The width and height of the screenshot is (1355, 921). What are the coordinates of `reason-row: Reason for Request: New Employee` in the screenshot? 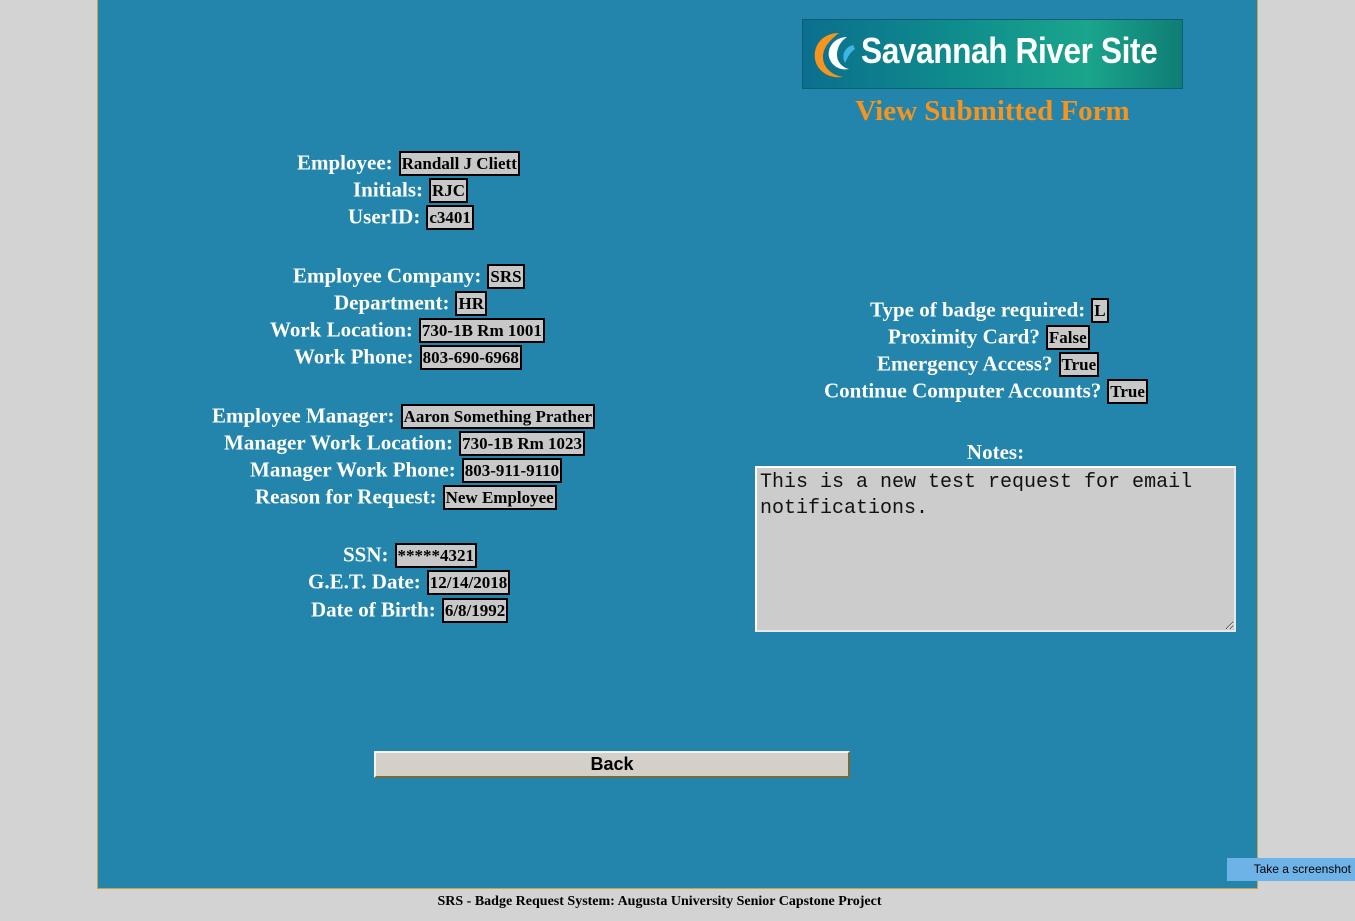 It's located at (406, 496).